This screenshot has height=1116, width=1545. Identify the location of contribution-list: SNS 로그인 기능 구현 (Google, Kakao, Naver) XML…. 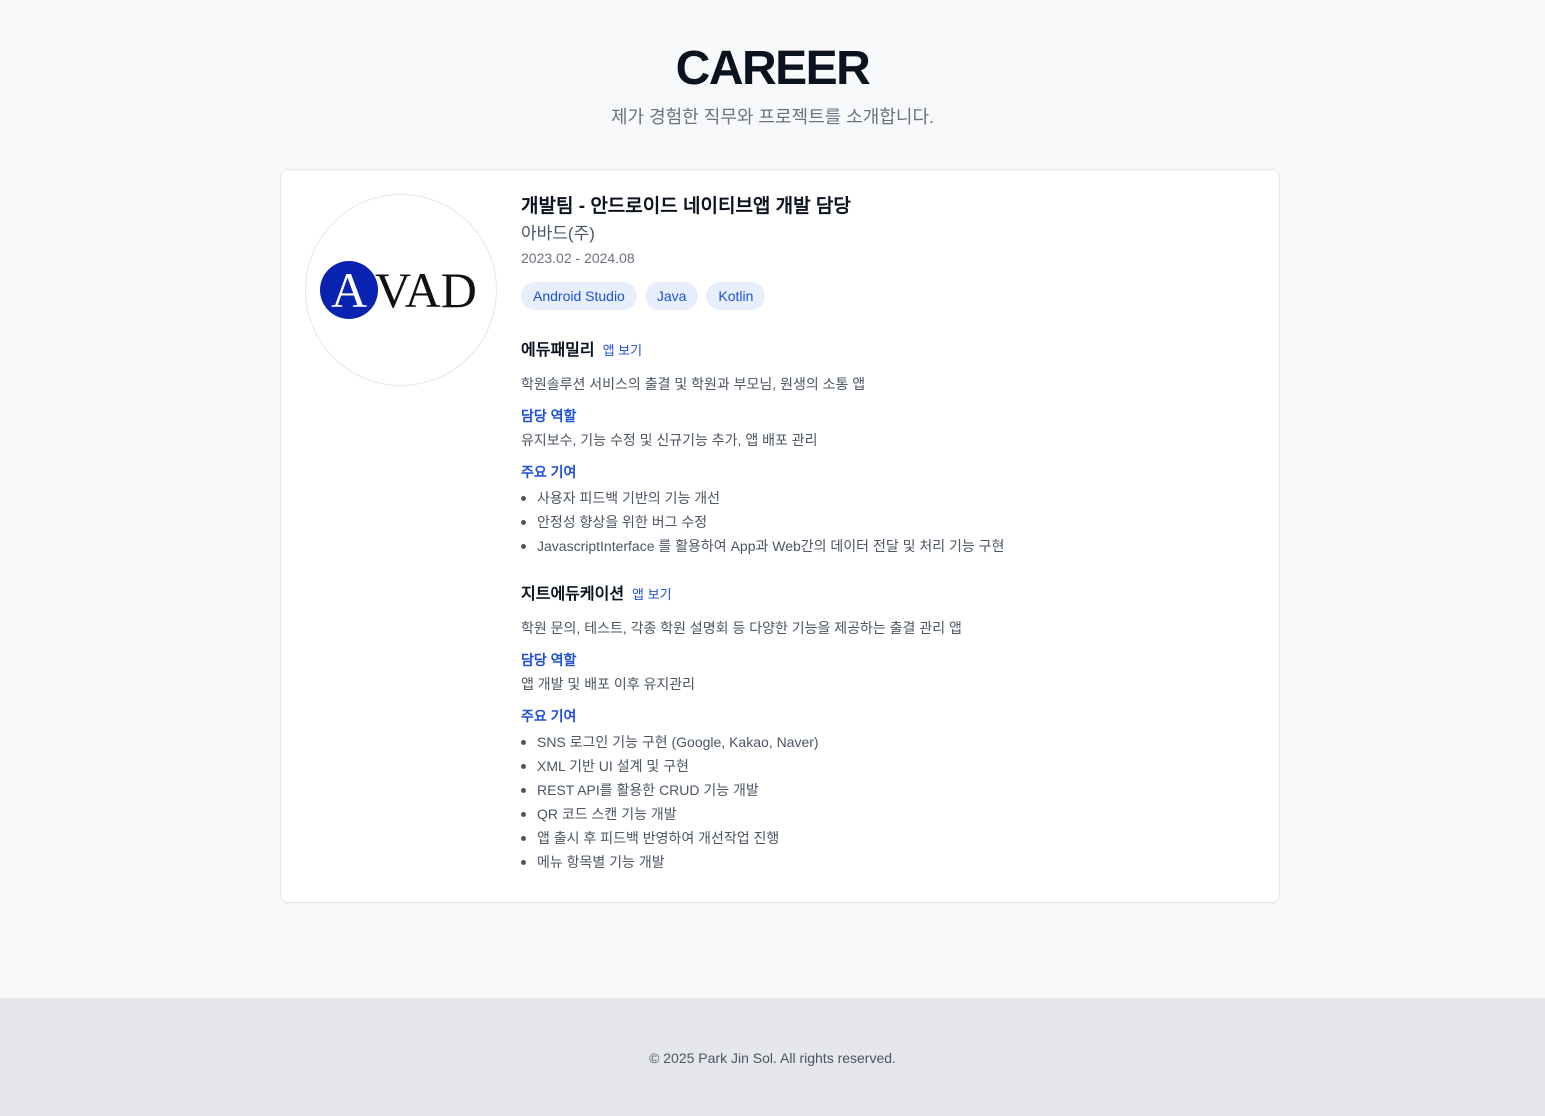
(881, 802).